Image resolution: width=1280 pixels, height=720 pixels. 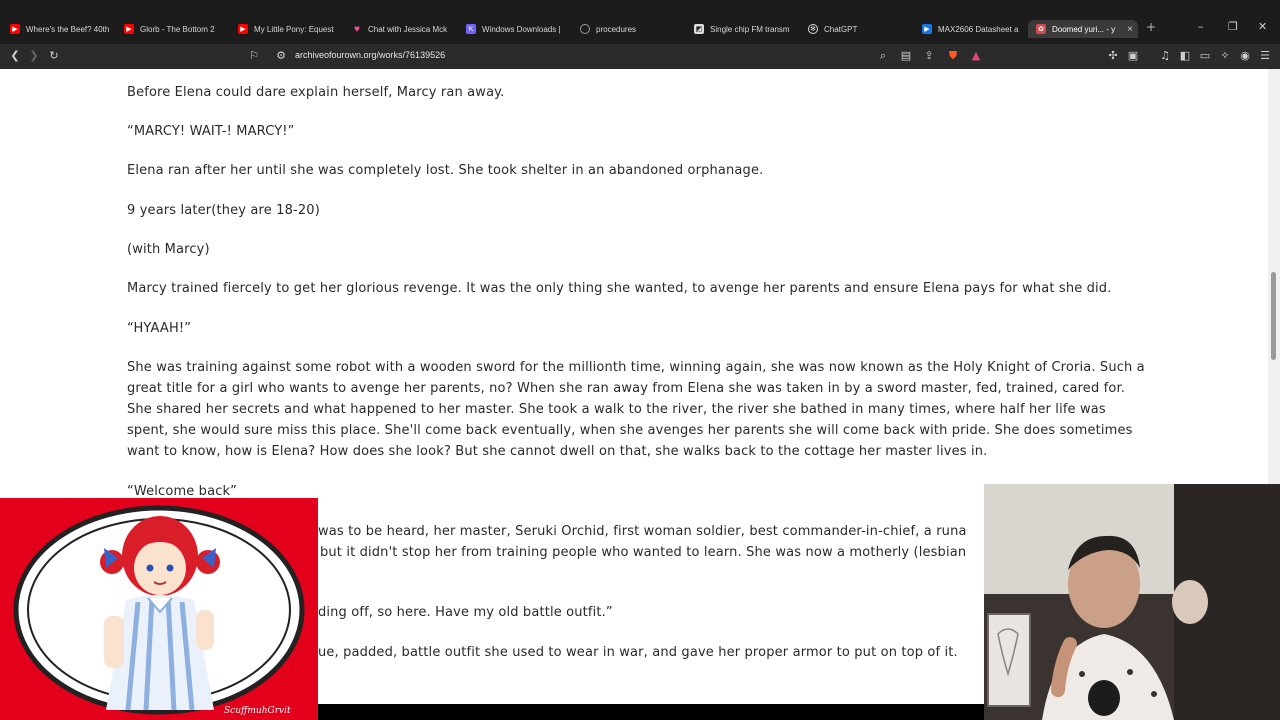 What do you see at coordinates (177, 29) in the screenshot?
I see `tab-label: Glorb - The Bottom 2` at bounding box center [177, 29].